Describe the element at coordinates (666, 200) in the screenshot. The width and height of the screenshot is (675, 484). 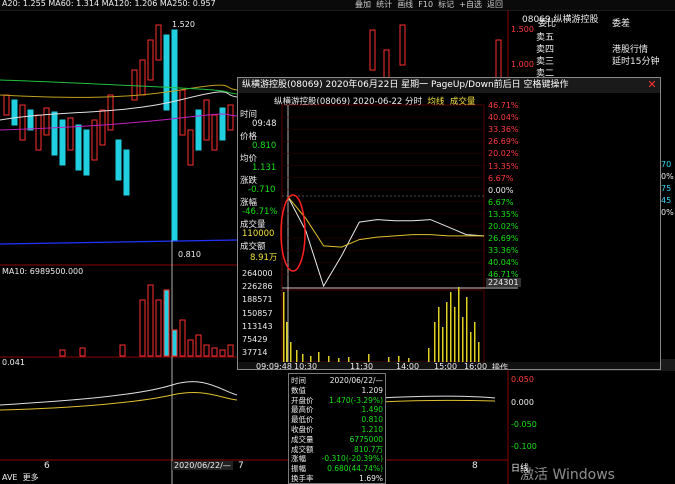
I see `edge-val-4: 45` at that location.